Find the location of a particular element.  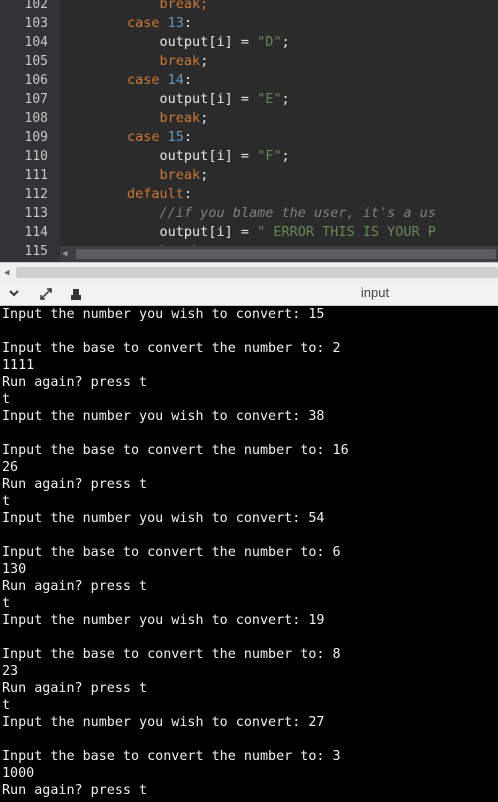

code-text: case 13: is located at coordinates (127, 23).